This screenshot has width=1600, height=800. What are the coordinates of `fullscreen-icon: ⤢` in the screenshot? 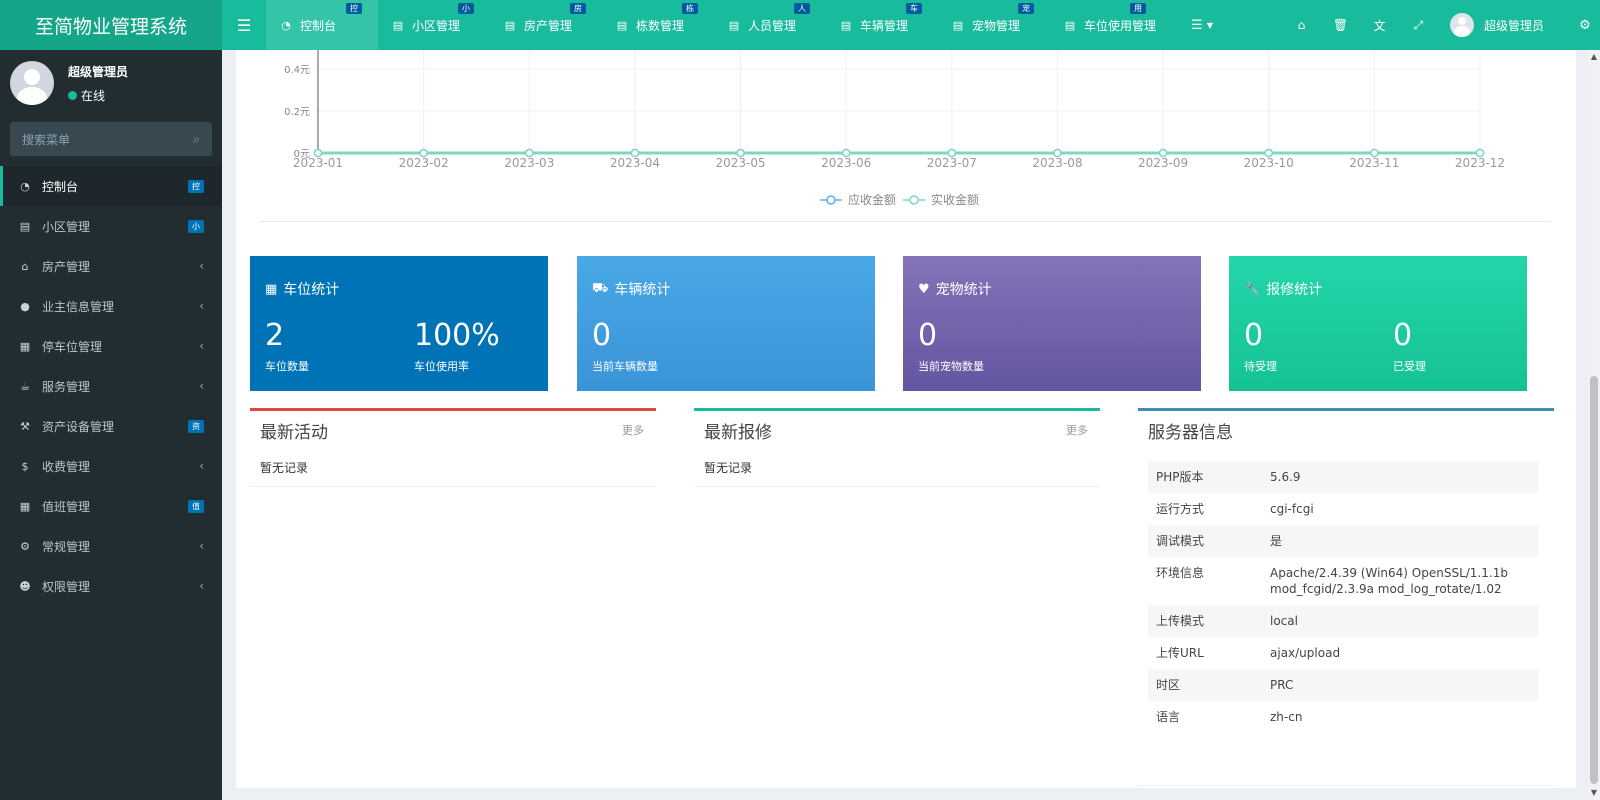 It's located at (1418, 25).